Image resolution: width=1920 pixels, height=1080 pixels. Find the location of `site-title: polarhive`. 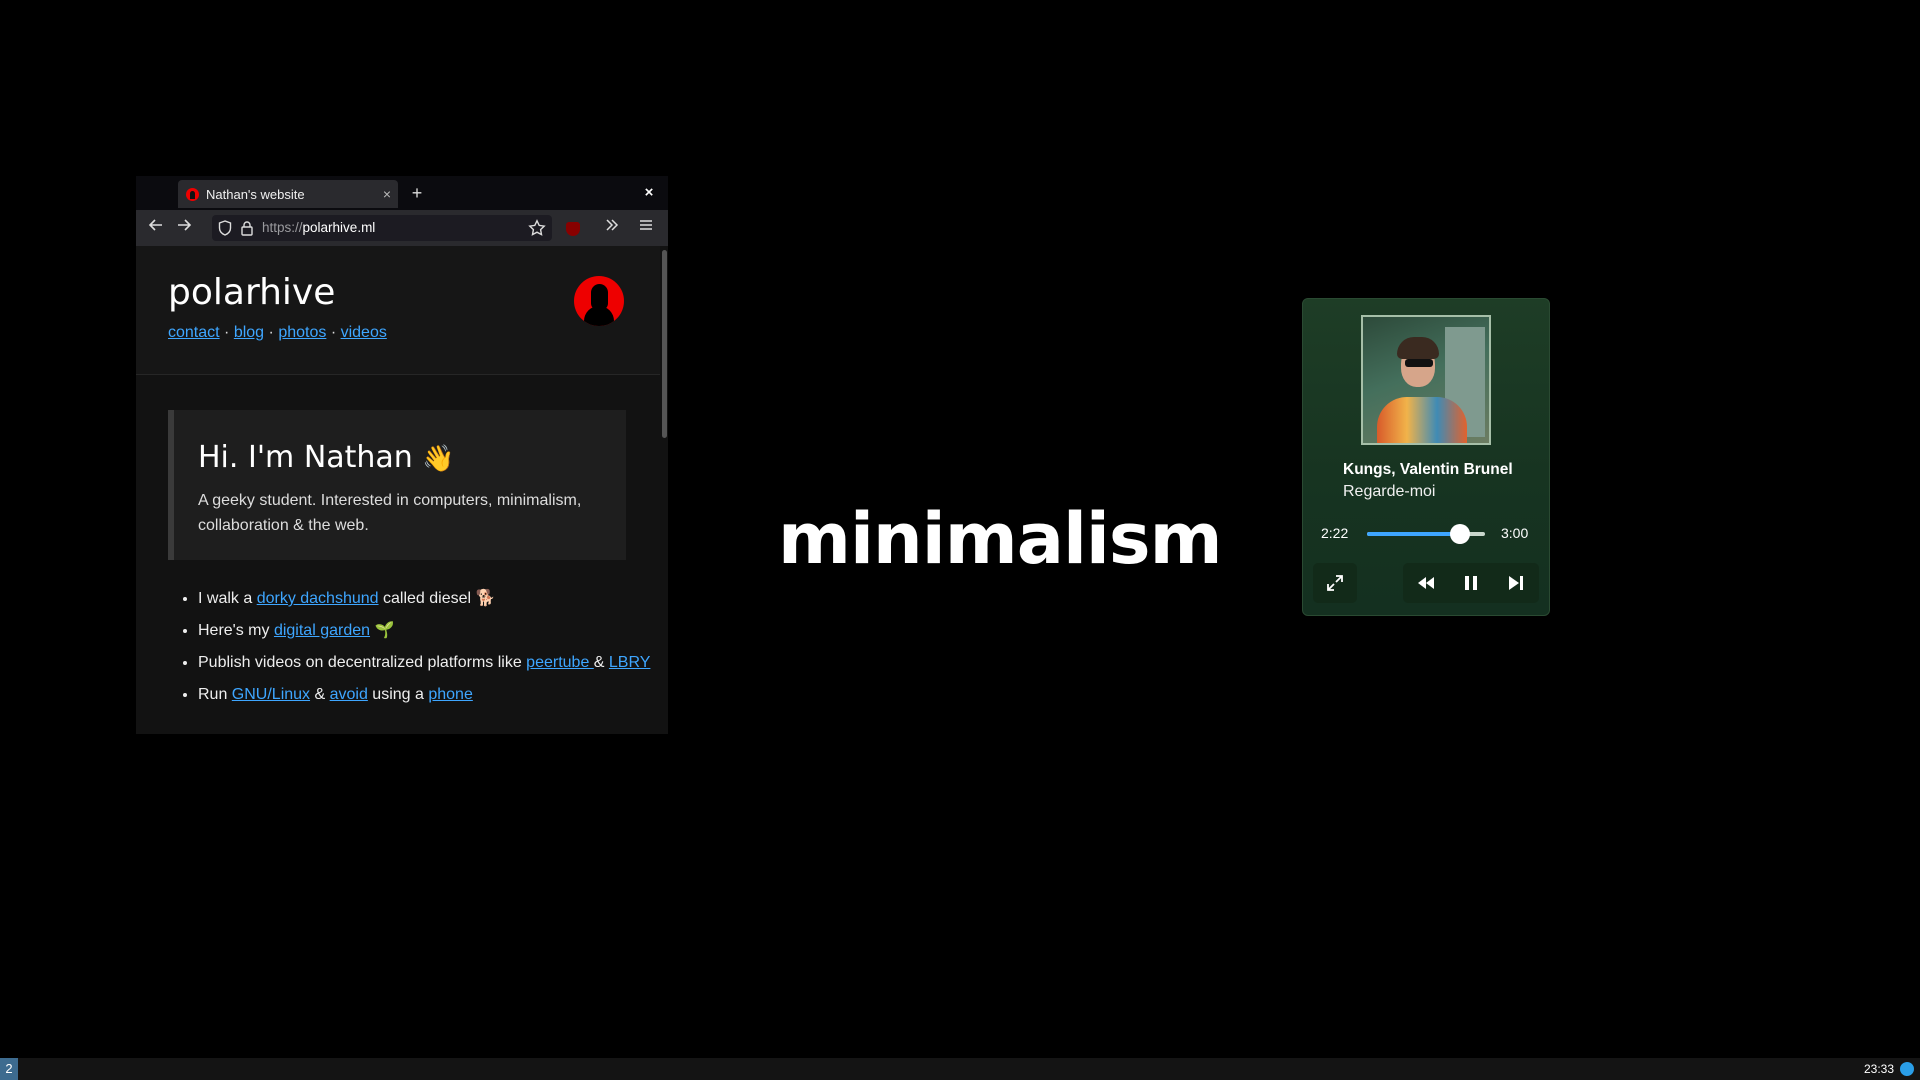

site-title: polarhive is located at coordinates (251, 292).